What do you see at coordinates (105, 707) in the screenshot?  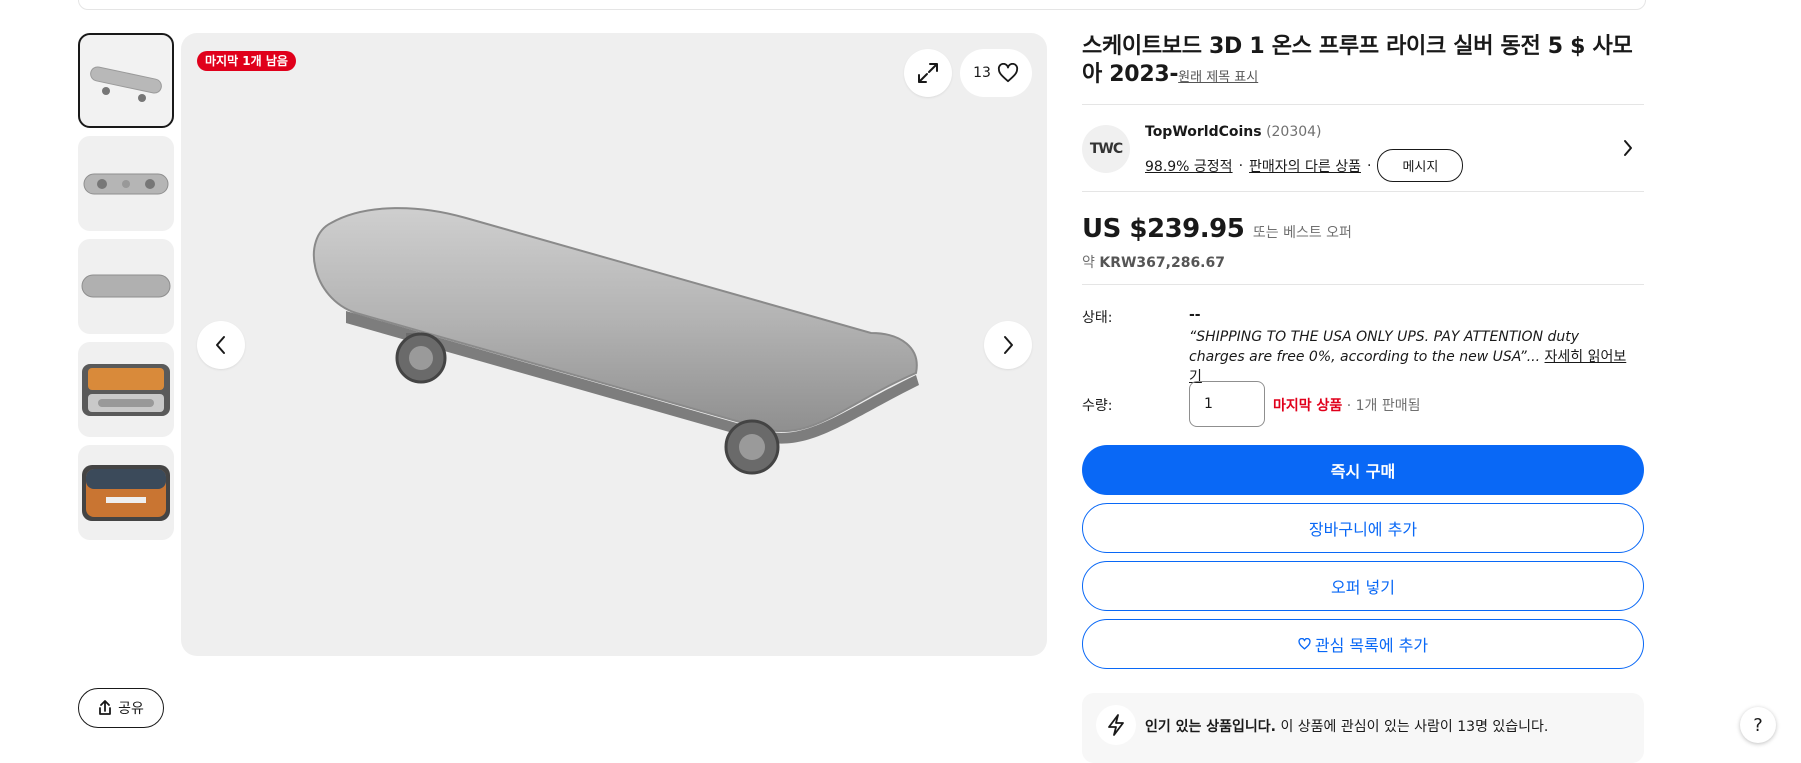 I see `share-icon` at bounding box center [105, 707].